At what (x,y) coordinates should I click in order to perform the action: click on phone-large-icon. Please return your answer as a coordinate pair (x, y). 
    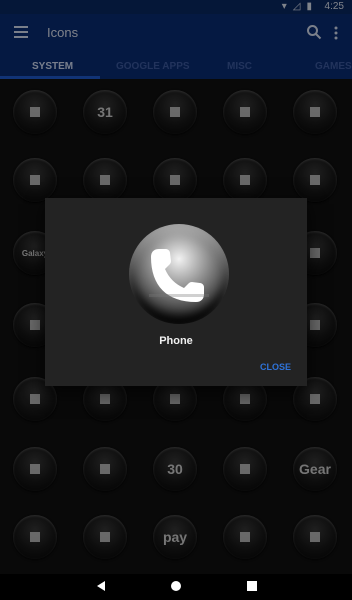
    Looking at the image, I should click on (179, 274).